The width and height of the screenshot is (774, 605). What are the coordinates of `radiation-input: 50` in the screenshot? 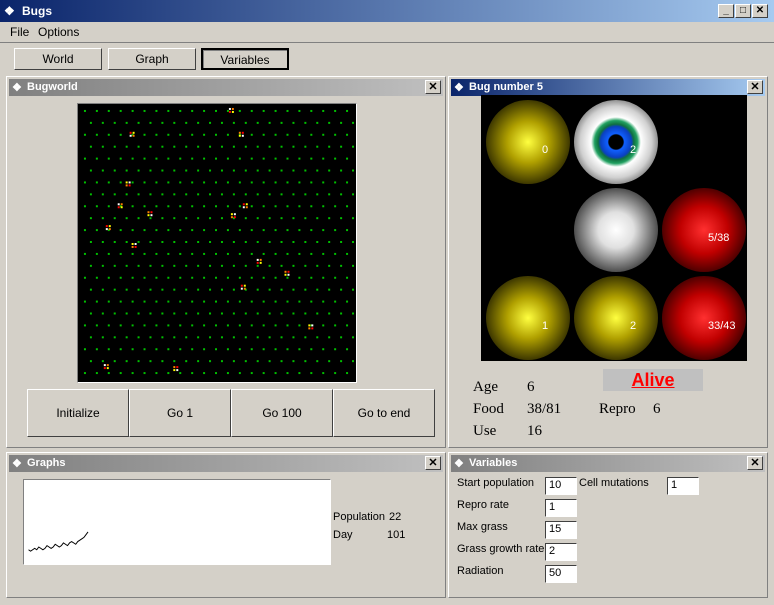 It's located at (561, 574).